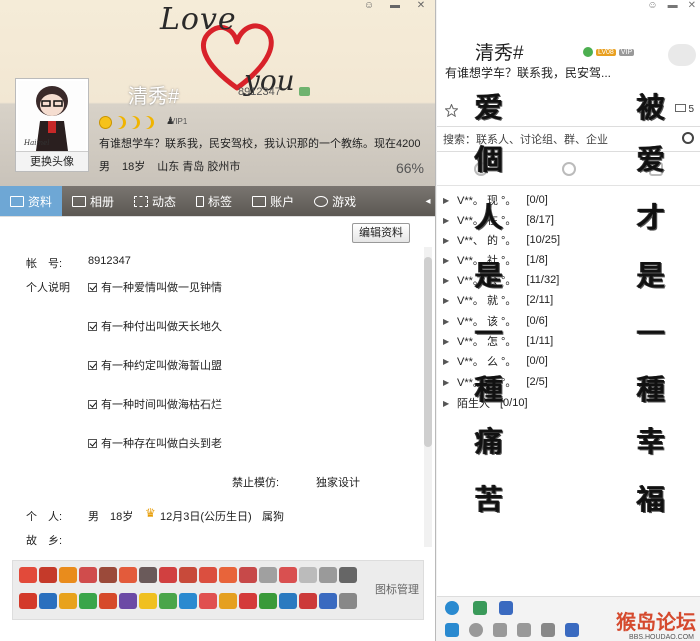 This screenshot has height=641, width=700. I want to click on tab-tags: 标签, so click(214, 201).